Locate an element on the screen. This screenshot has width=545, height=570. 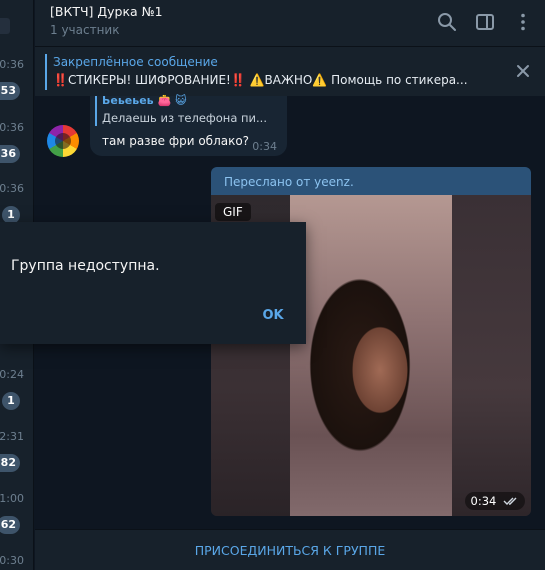
gif-blur-right is located at coordinates (491, 355).